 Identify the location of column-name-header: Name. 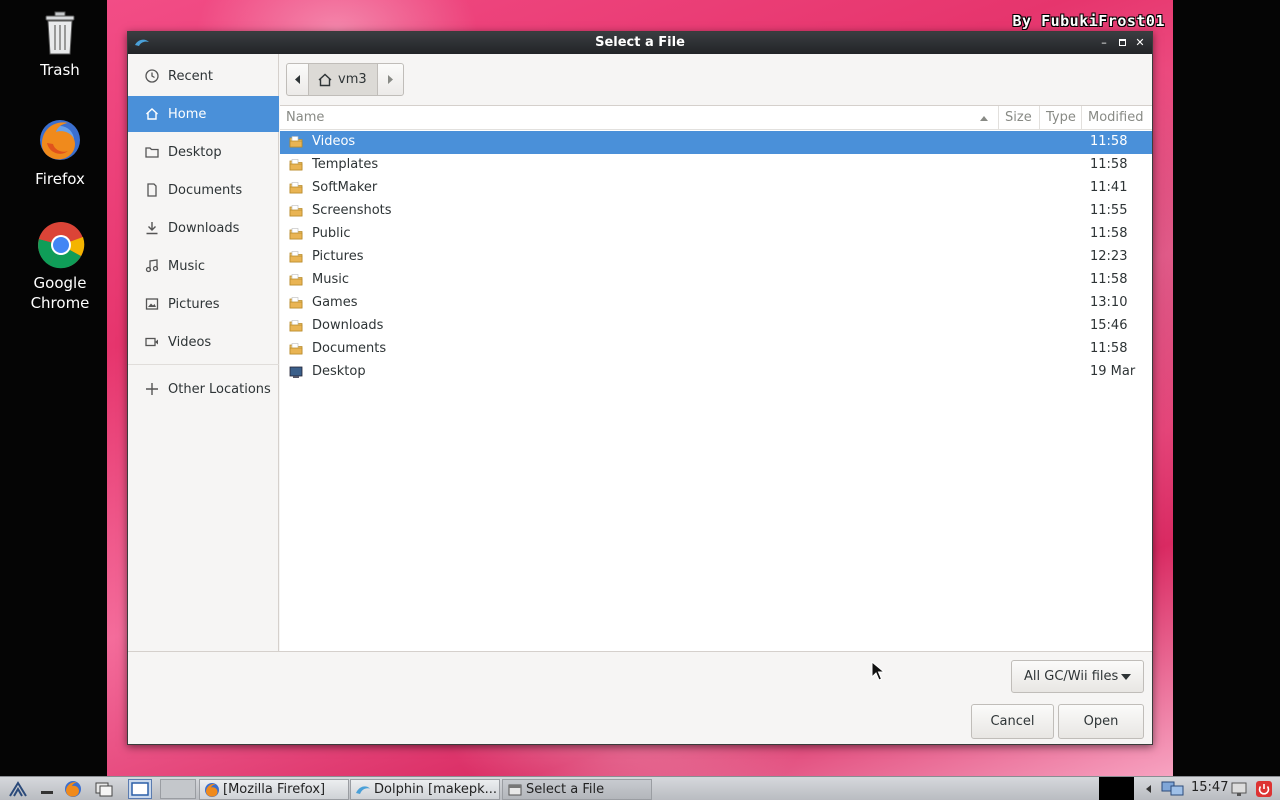
(639, 118).